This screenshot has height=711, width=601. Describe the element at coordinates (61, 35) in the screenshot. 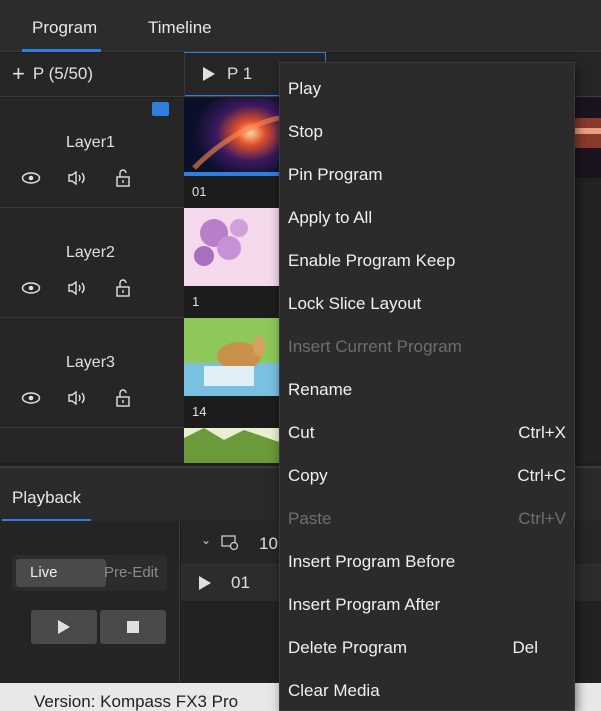

I see `tab-program: Program` at that location.